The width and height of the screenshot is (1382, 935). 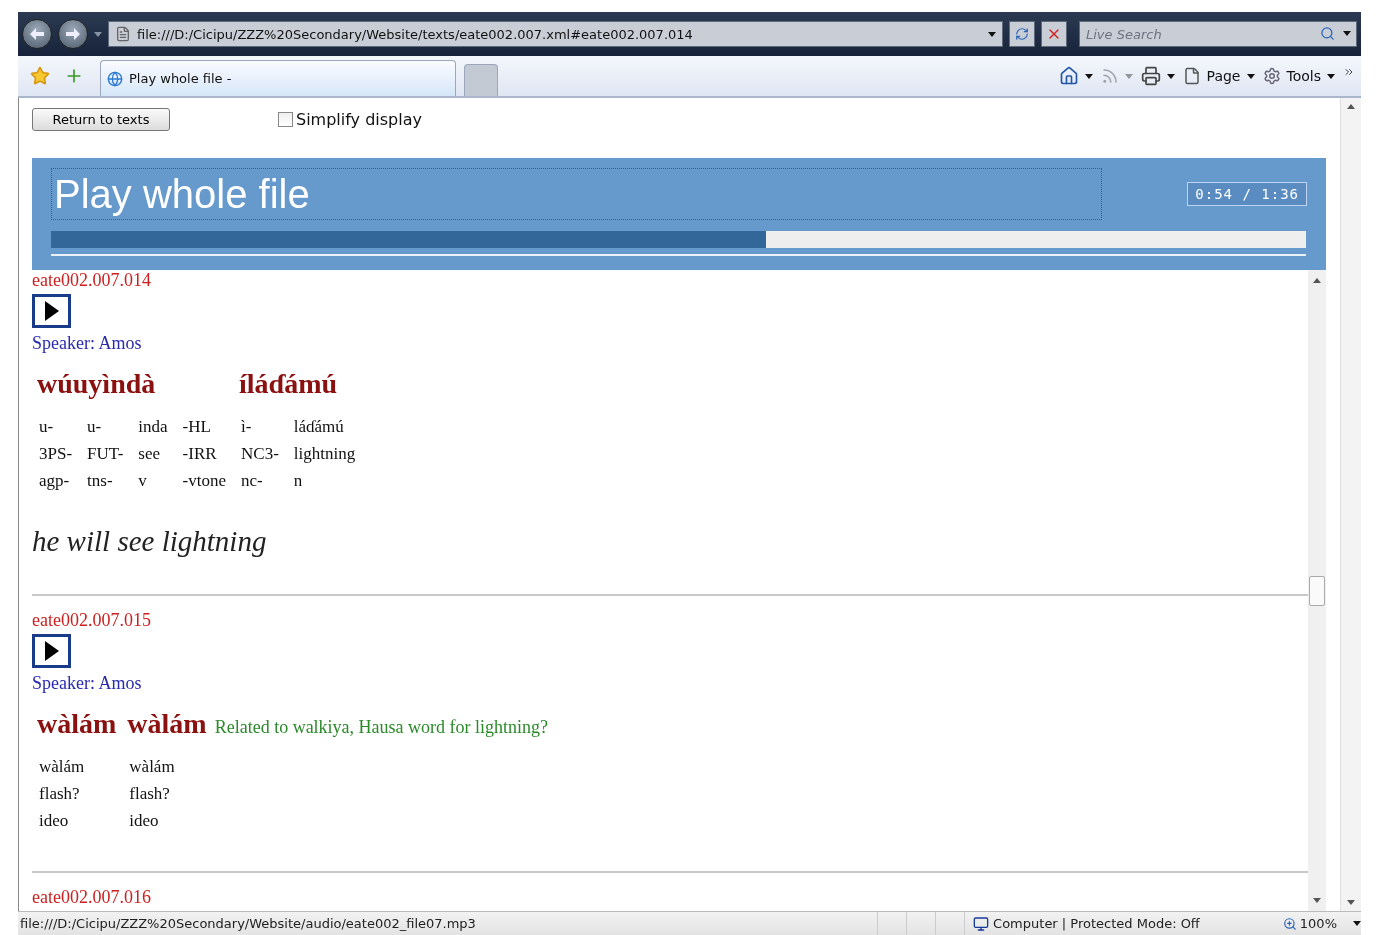 What do you see at coordinates (246, 427) in the screenshot?
I see `gloss-cell-text: ì-` at bounding box center [246, 427].